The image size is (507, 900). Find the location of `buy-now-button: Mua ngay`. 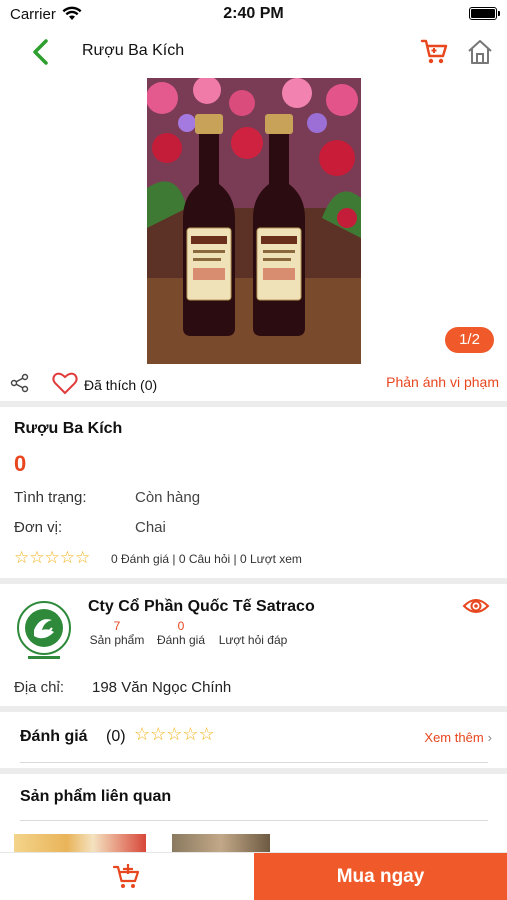

buy-now-button: Mua ngay is located at coordinates (380, 876).